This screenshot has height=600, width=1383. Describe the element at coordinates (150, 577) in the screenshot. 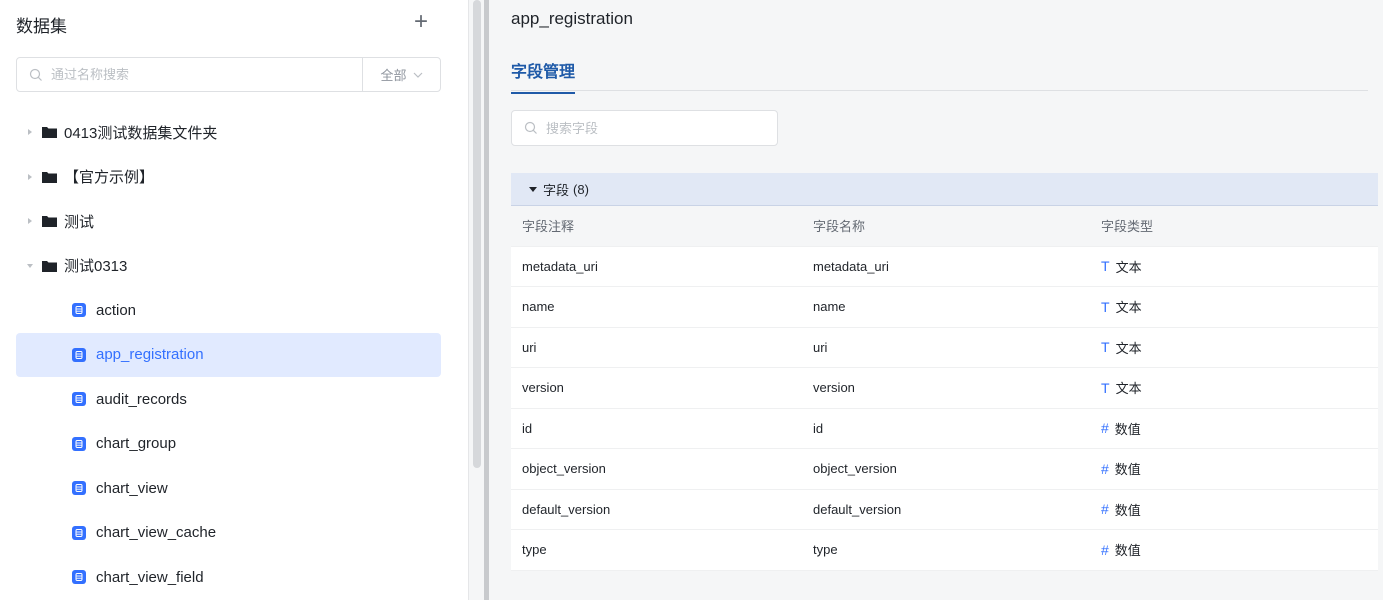

I see `tree-table-label: chart_view_field` at that location.